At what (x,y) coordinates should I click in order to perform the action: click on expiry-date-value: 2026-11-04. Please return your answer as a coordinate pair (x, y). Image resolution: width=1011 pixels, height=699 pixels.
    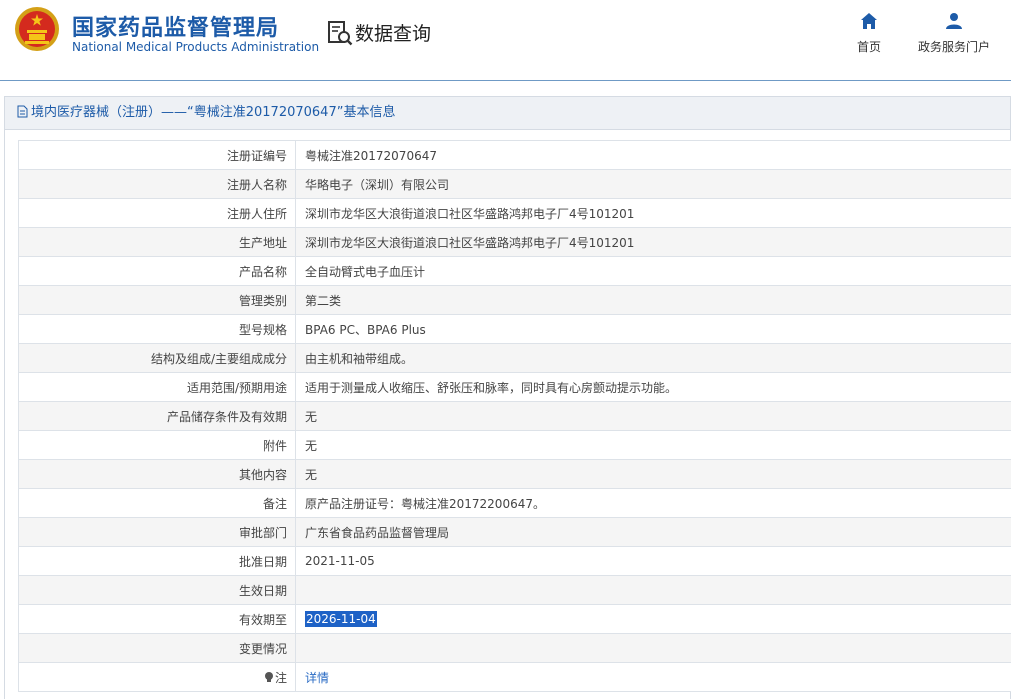
    Looking at the image, I should click on (341, 619).